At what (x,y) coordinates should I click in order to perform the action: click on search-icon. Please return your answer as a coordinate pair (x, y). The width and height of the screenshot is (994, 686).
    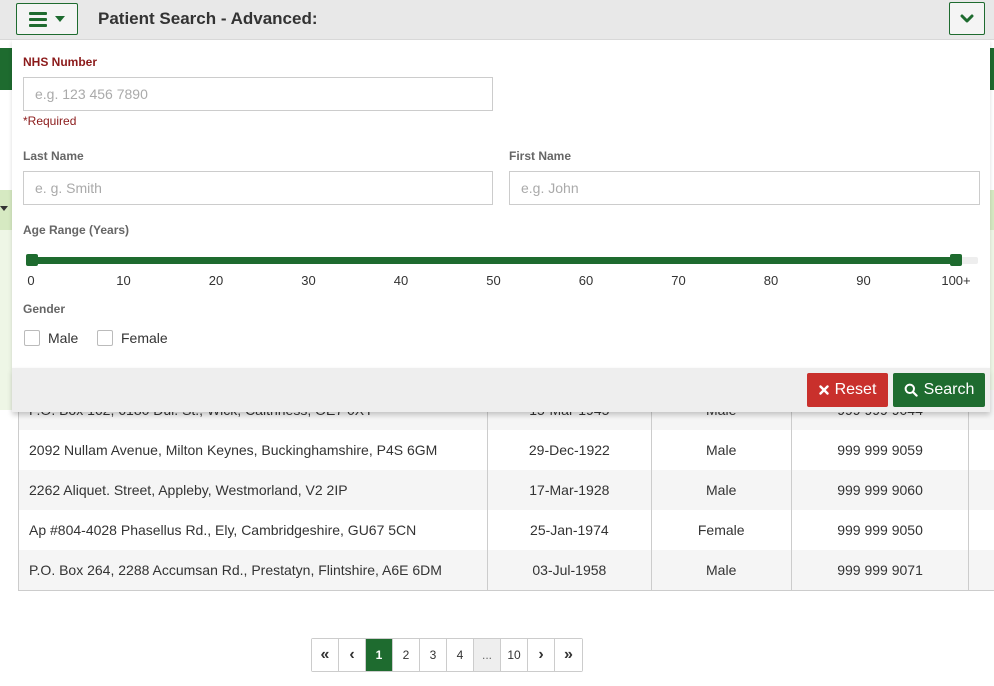
    Looking at the image, I should click on (911, 390).